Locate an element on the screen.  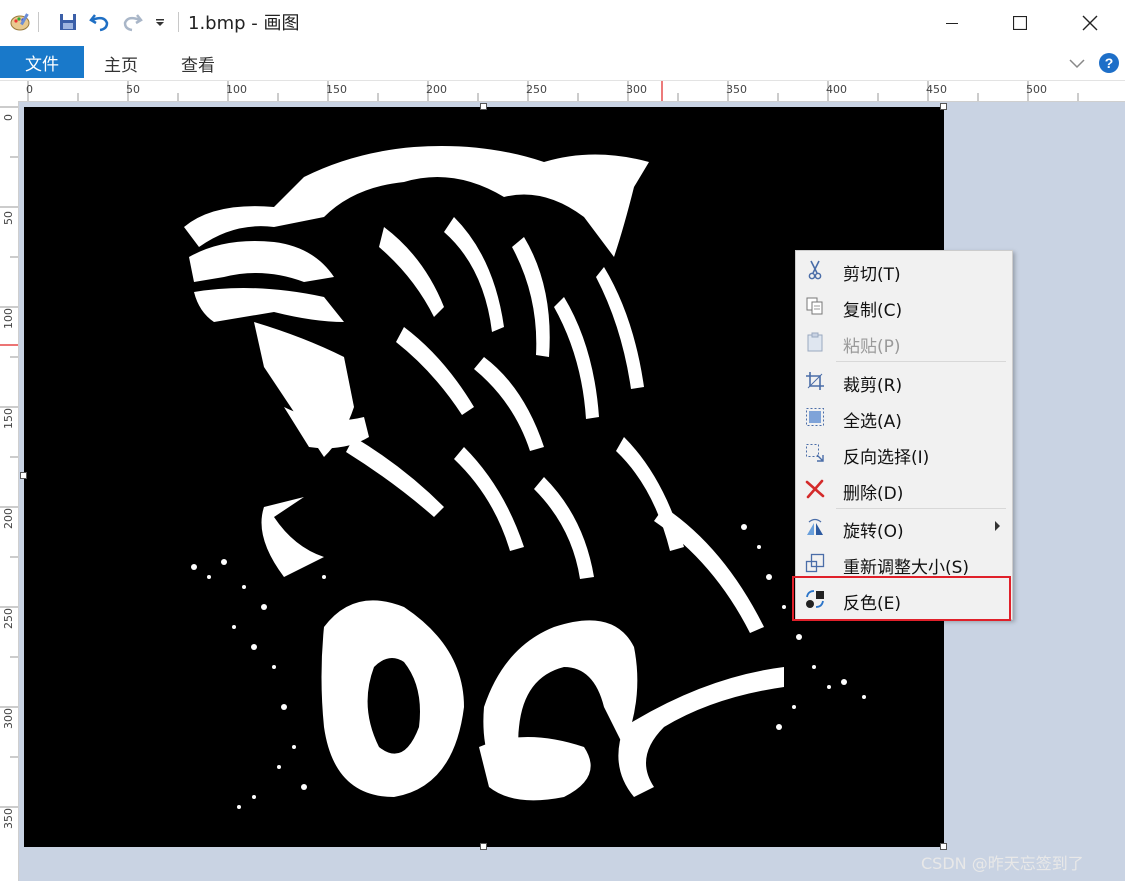
ribbon-collapse-icon is located at coordinates (1077, 63).